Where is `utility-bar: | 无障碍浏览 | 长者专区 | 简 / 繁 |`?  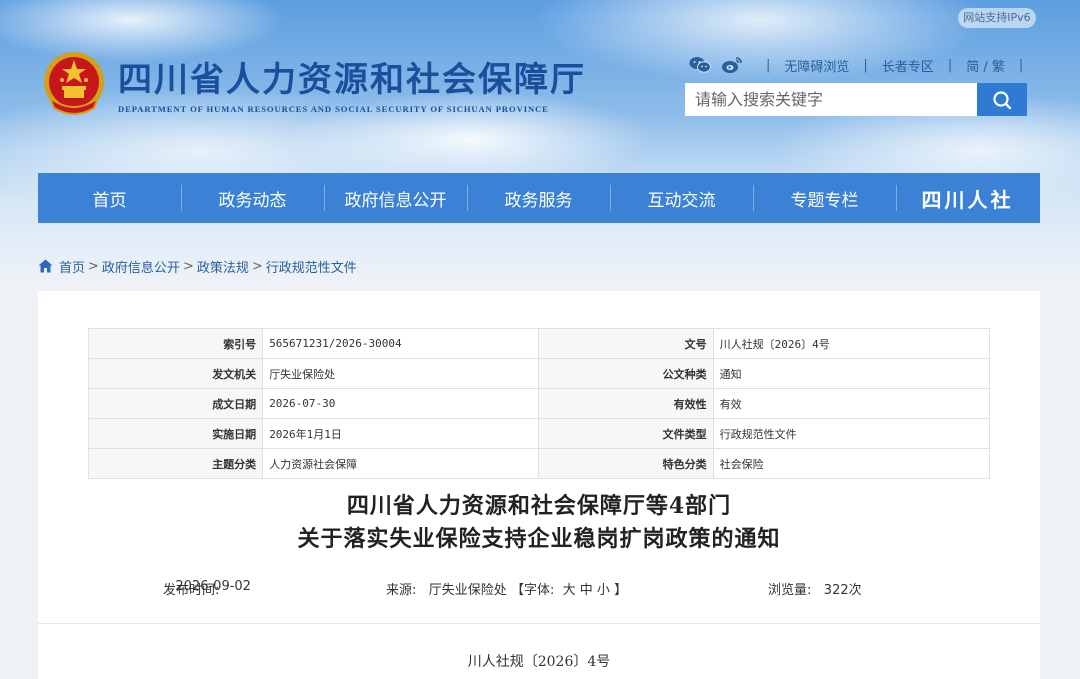 utility-bar: | 无障碍浏览 | 长者专区 | 简 / 繁 | is located at coordinates (862, 65).